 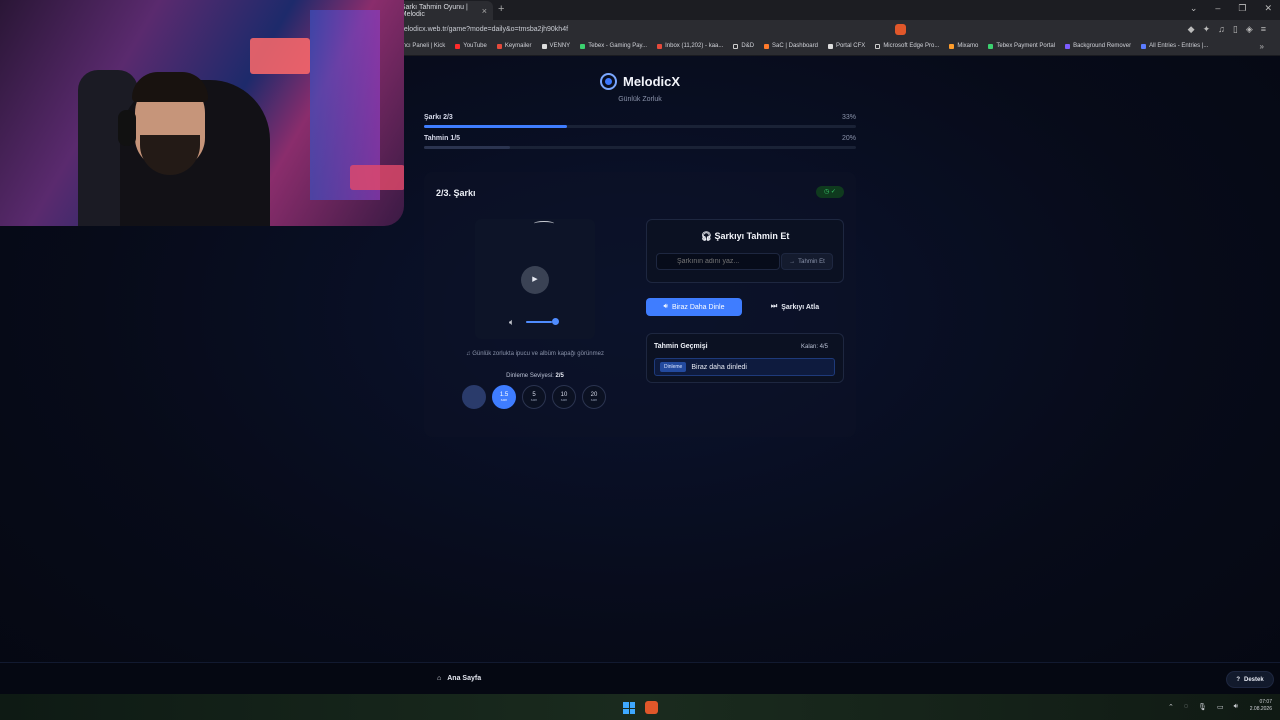 I want to click on home-icon: ⌂, so click(x=439, y=678).